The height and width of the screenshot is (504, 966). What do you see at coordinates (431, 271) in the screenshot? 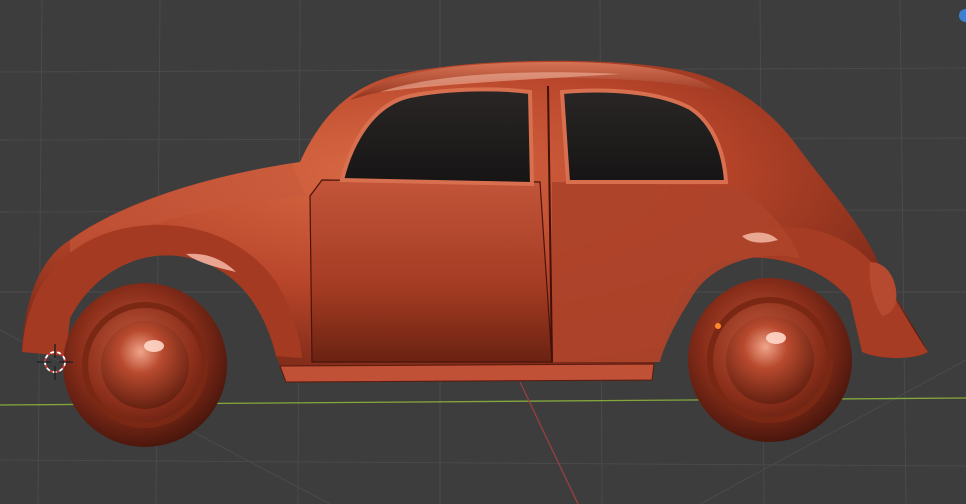
I see `door-panel` at bounding box center [431, 271].